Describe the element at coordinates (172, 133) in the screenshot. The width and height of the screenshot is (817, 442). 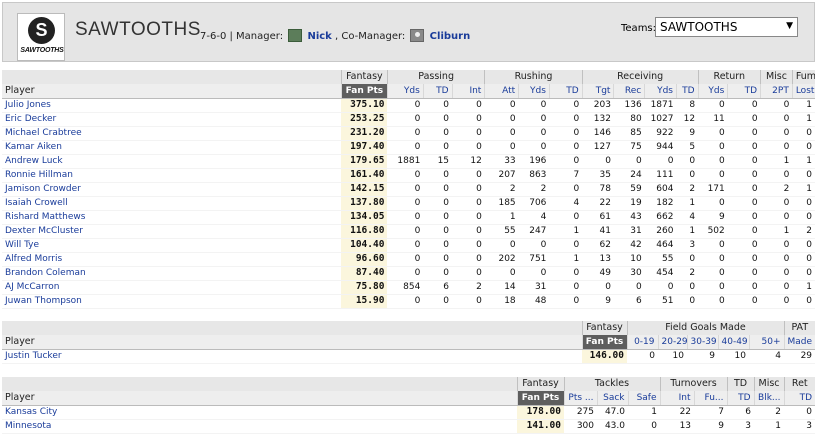
I see `player-name-link: Michael Crabtree` at that location.